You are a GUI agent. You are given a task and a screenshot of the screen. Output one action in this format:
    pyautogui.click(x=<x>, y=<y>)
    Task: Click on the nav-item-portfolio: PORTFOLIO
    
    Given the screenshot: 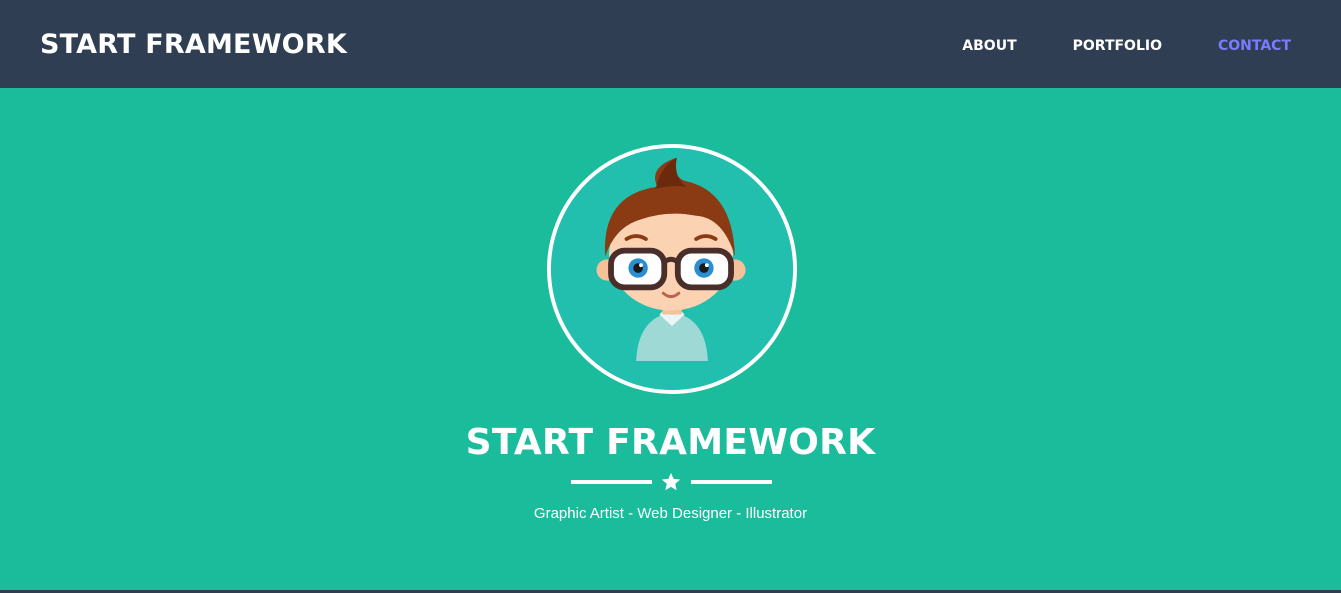 What is the action you would take?
    pyautogui.click(x=1117, y=44)
    